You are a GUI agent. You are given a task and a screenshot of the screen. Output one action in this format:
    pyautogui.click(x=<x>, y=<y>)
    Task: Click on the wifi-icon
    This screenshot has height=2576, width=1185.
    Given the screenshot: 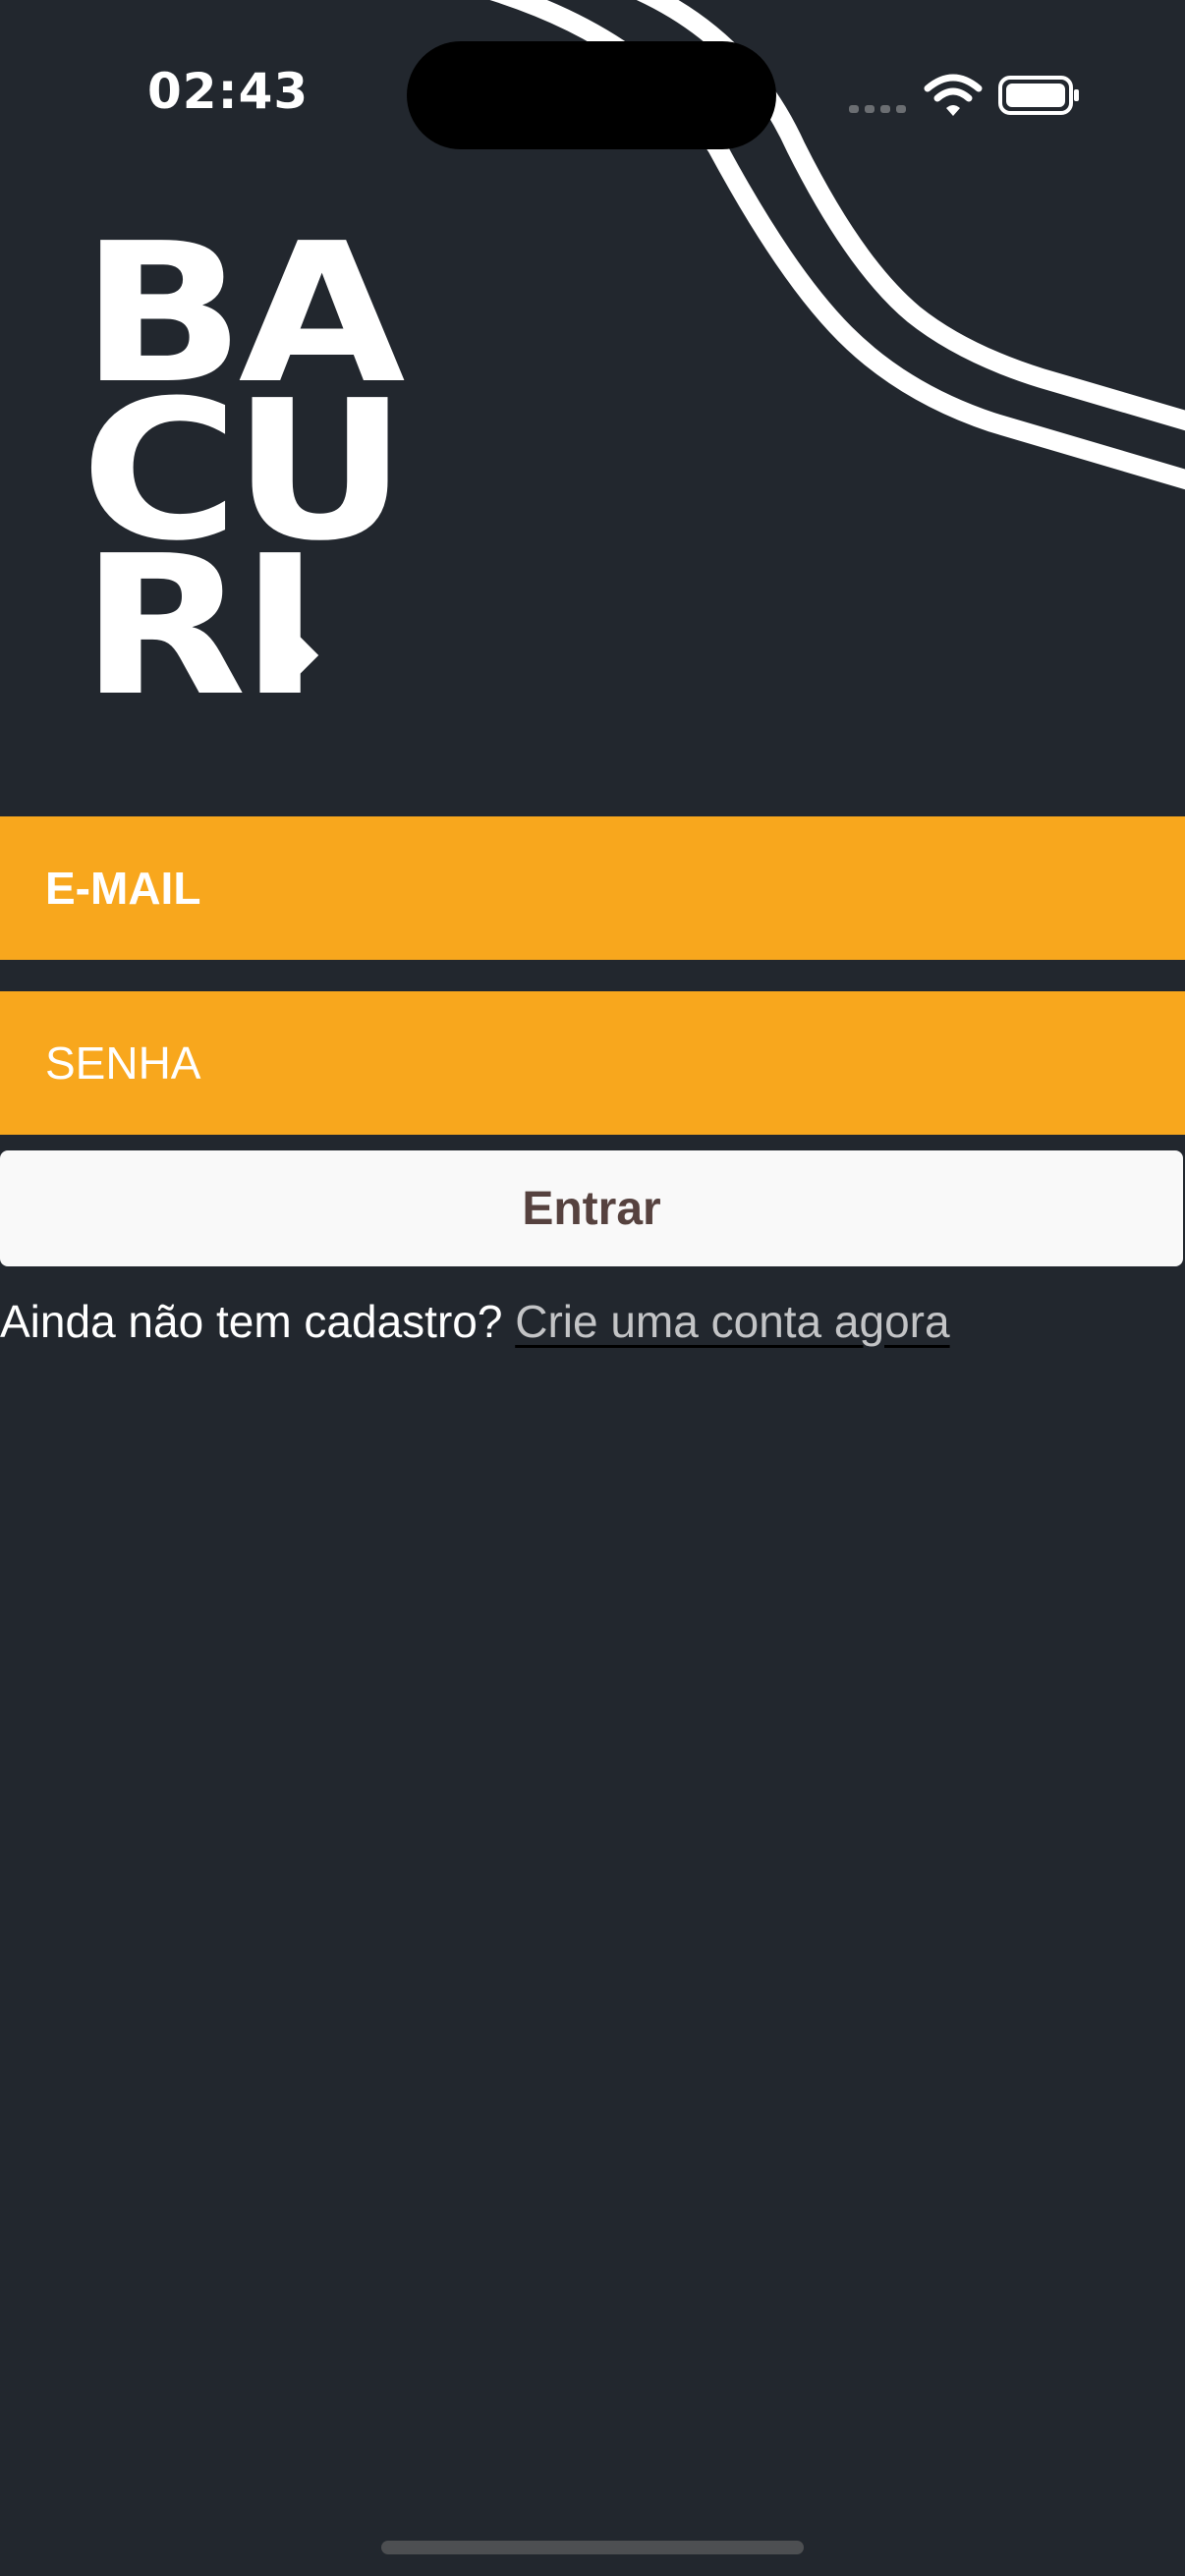 What is the action you would take?
    pyautogui.click(x=954, y=95)
    